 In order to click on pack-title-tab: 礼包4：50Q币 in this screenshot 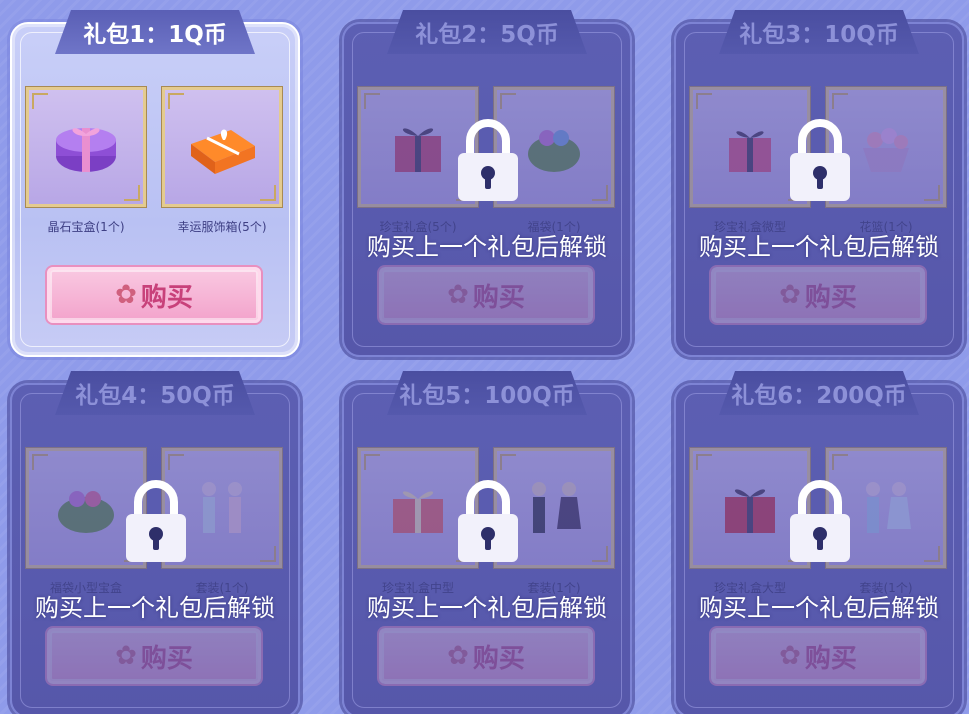, I will do `click(155, 393)`.